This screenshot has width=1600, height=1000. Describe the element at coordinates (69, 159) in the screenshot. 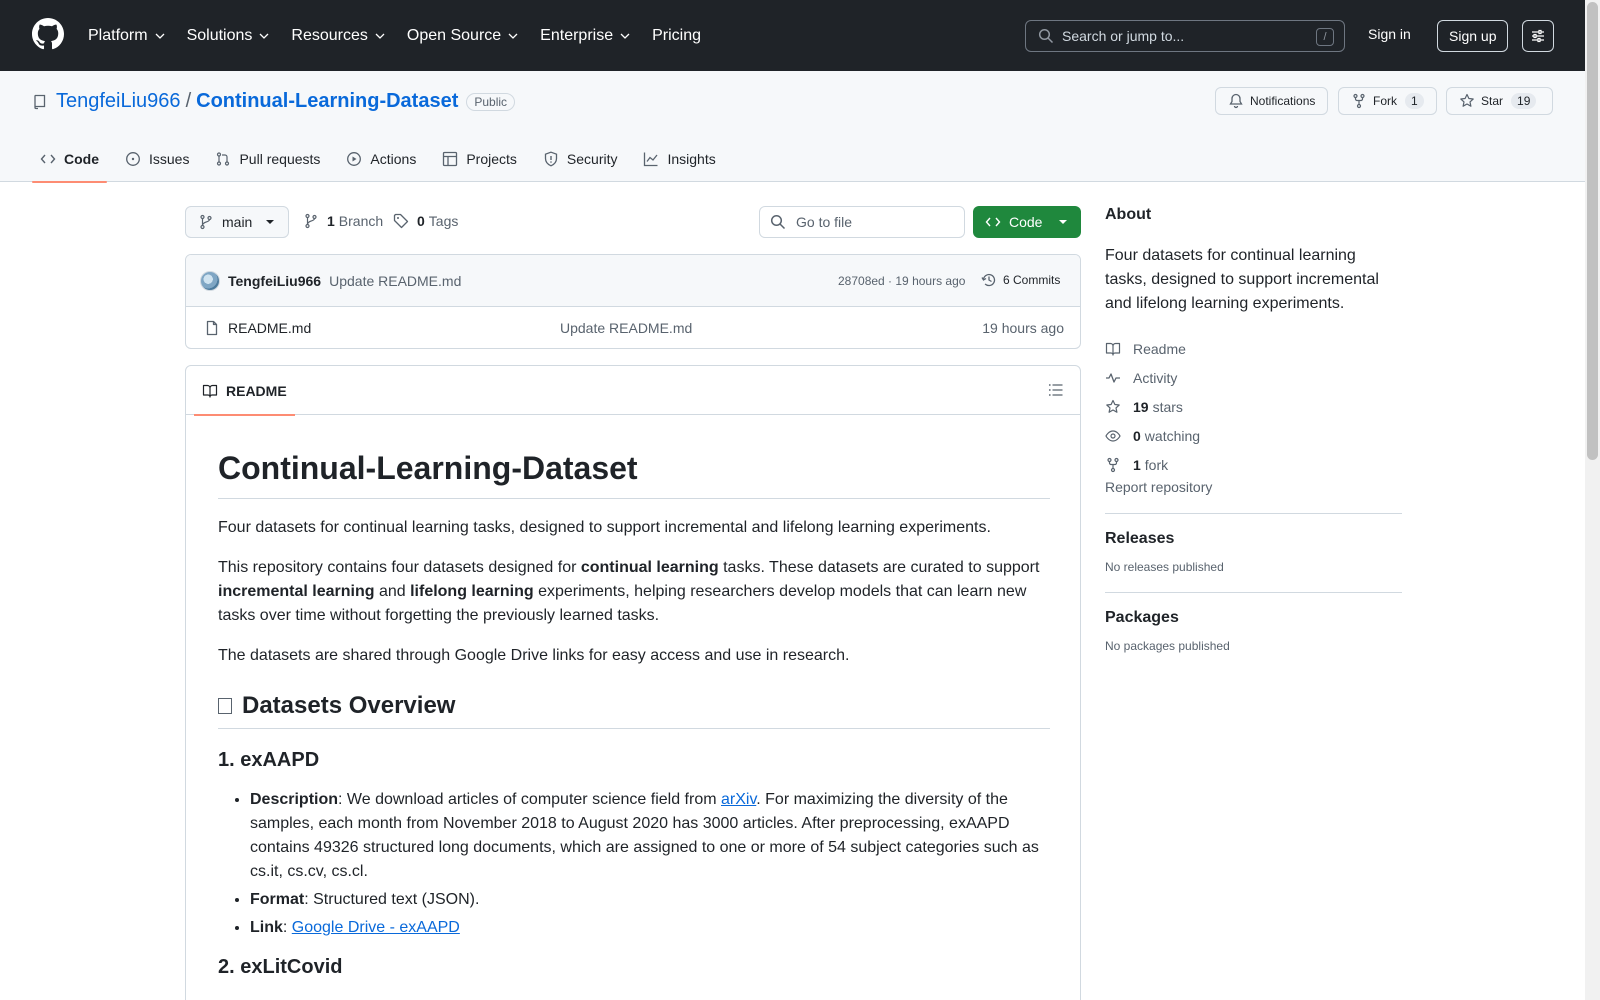

I see `tab-code: Code` at that location.